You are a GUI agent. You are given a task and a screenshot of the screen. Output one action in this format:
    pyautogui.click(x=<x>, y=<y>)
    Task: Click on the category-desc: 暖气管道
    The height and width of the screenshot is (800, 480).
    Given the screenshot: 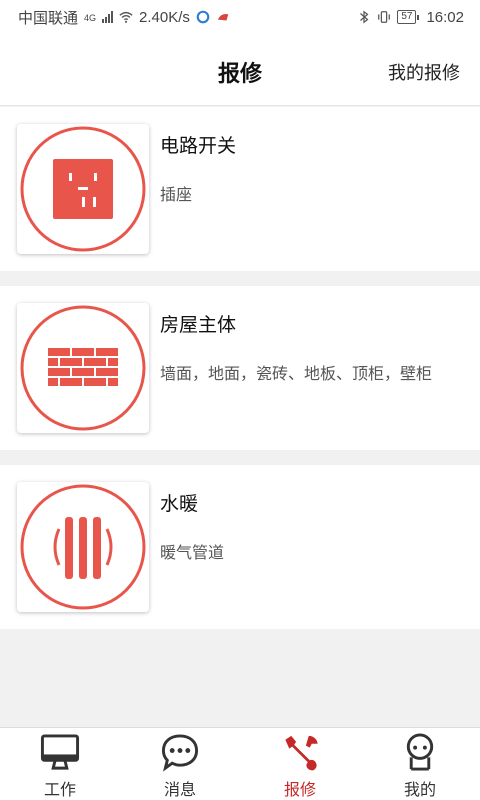 What is the action you would take?
    pyautogui.click(x=192, y=553)
    